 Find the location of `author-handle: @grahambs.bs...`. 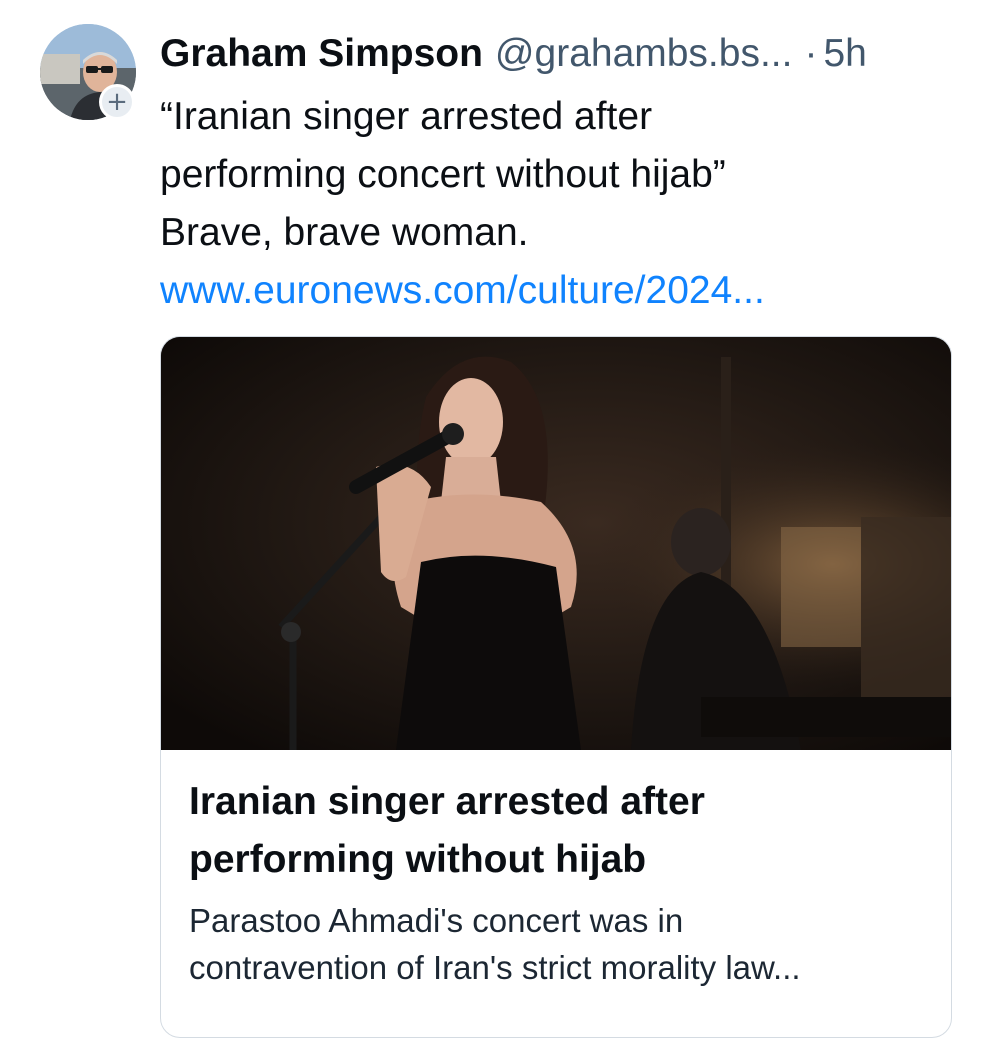

author-handle: @grahambs.bs... is located at coordinates (644, 53).